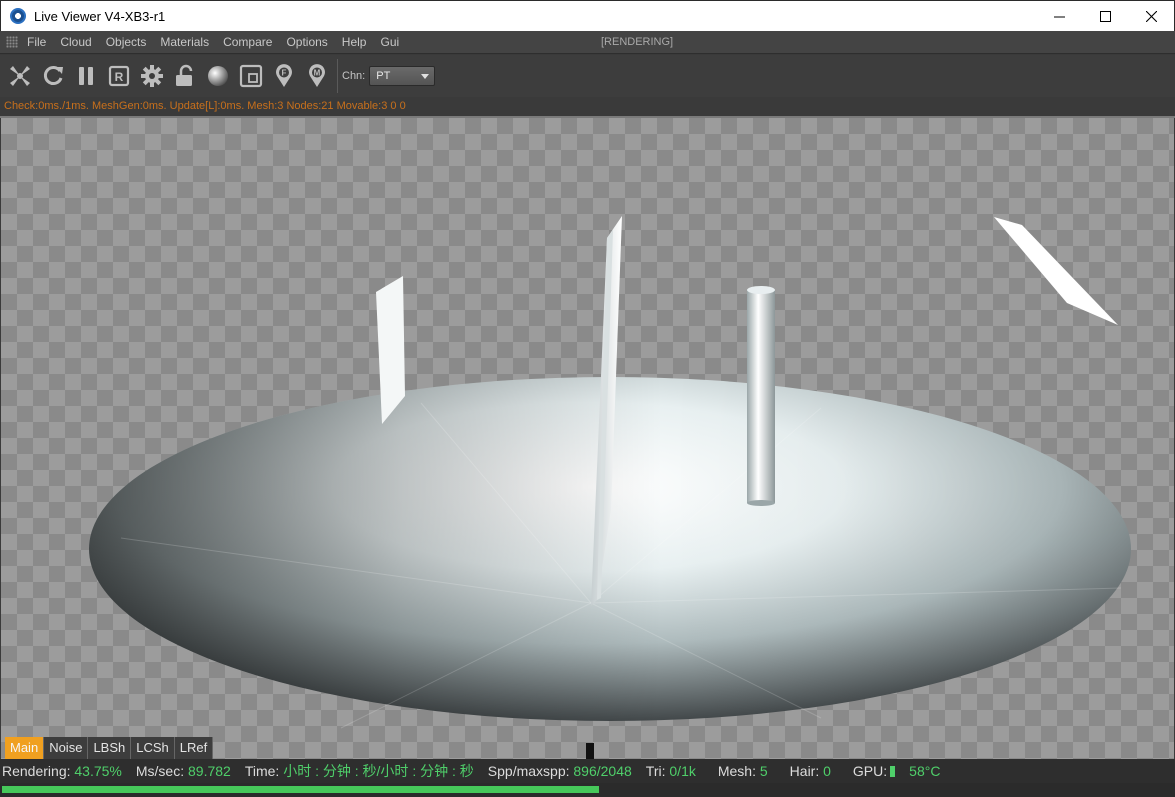  I want to click on cylinder-top, so click(761, 290).